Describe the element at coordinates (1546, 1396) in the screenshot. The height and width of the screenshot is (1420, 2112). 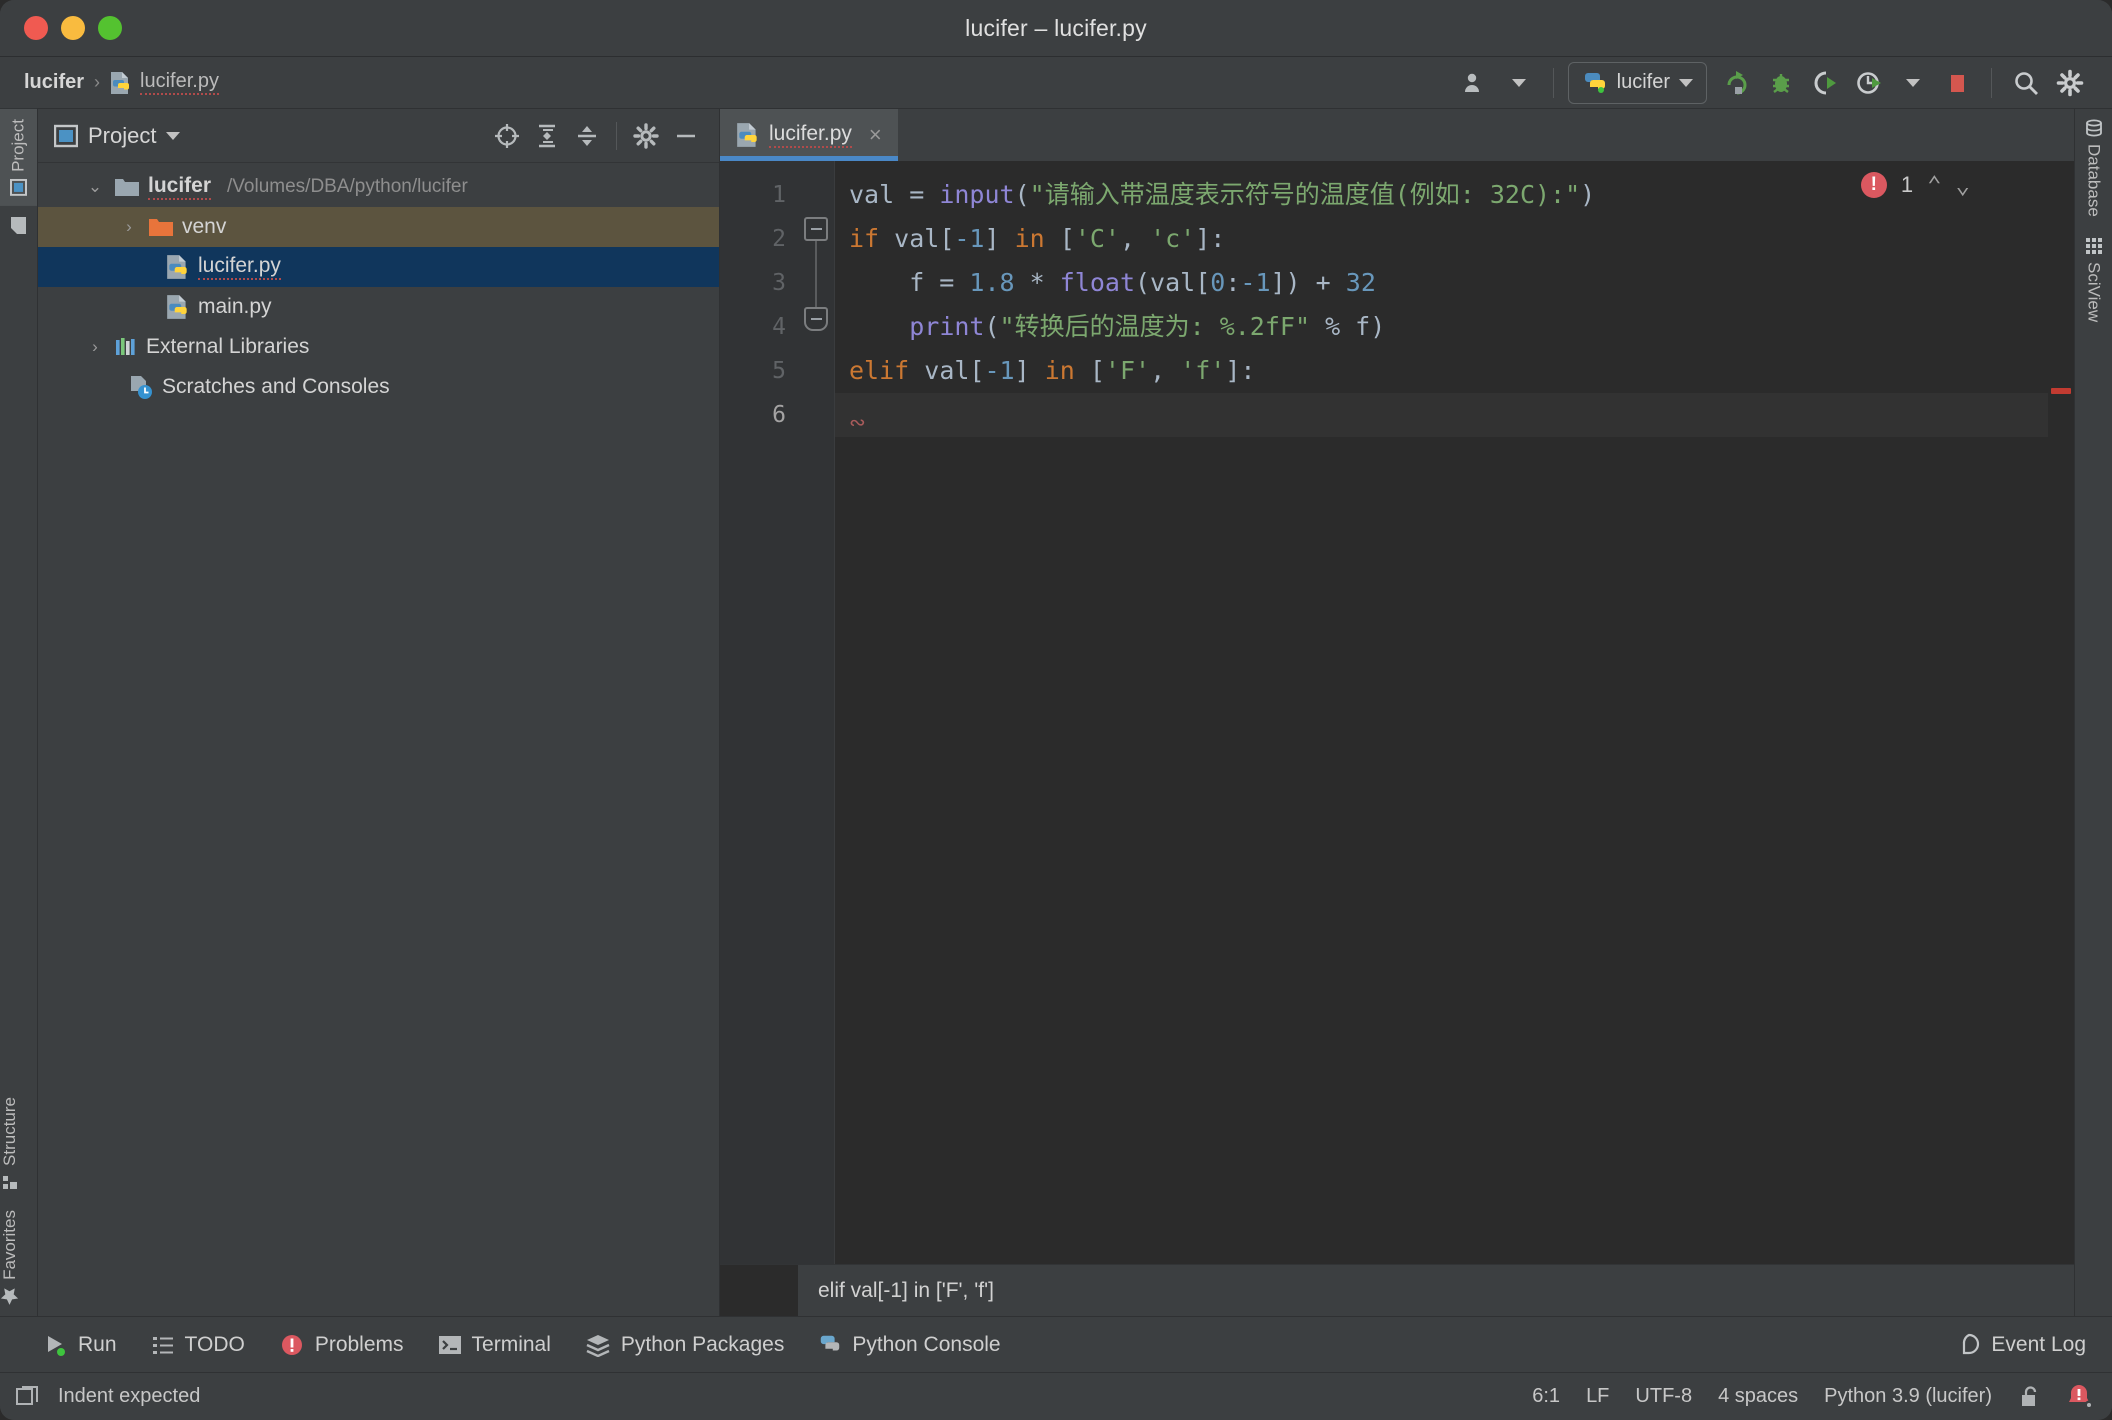
I see `caret-position: 6:1` at that location.